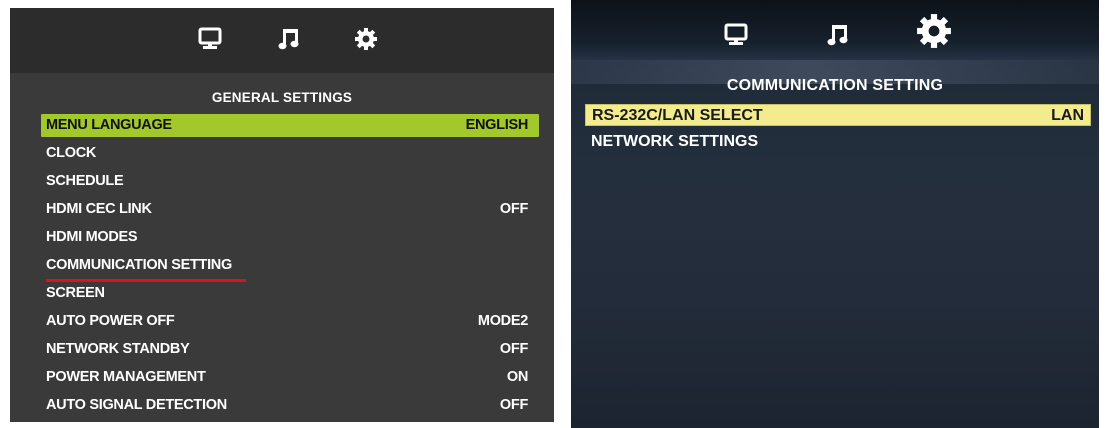  What do you see at coordinates (136, 405) in the screenshot?
I see `menu-item-label: AUTO SIGNAL DETECTION` at bounding box center [136, 405].